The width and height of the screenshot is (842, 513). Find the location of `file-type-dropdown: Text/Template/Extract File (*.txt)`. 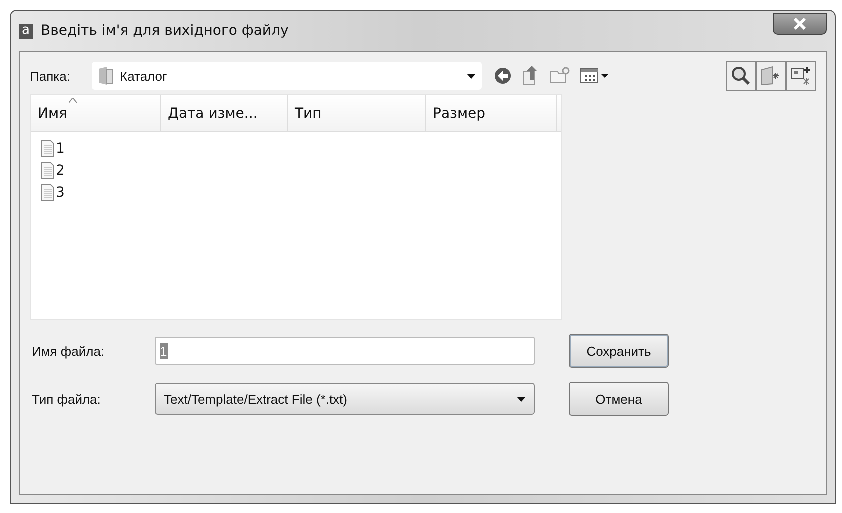

file-type-dropdown: Text/Template/Extract File (*.txt) is located at coordinates (345, 399).